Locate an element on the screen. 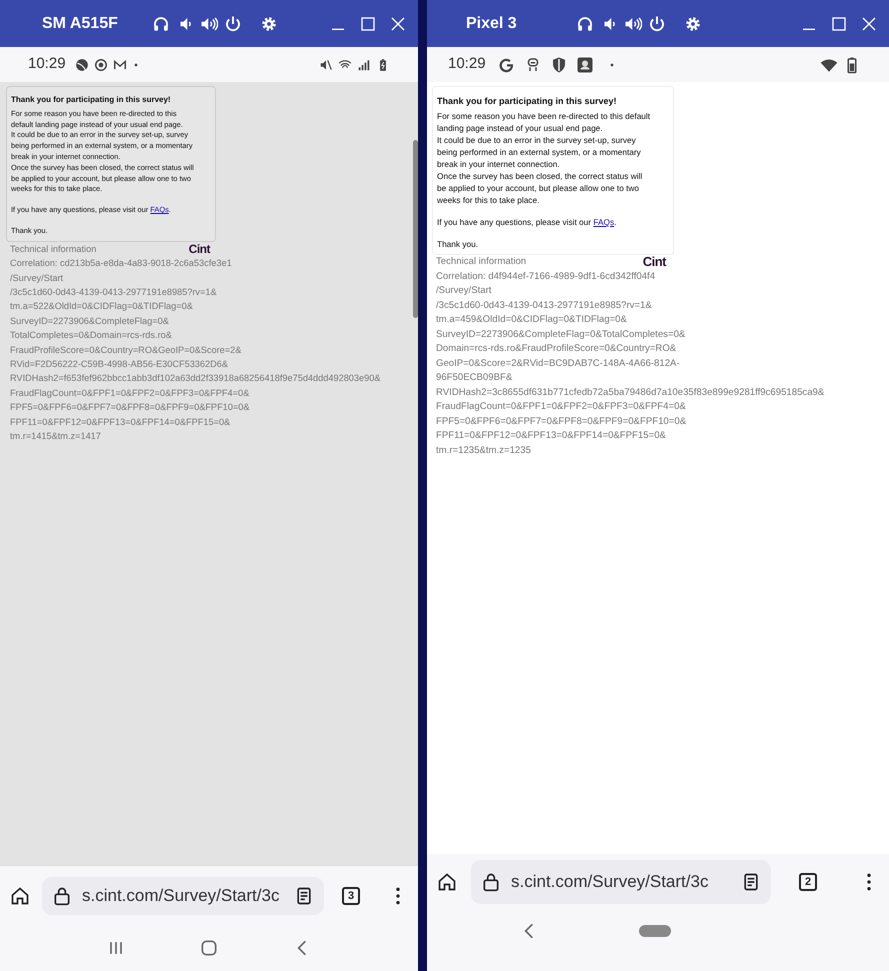 The image size is (889, 971). technical-info-line: SurveyID=2273906&CompleteFlag=0& is located at coordinates (90, 321).